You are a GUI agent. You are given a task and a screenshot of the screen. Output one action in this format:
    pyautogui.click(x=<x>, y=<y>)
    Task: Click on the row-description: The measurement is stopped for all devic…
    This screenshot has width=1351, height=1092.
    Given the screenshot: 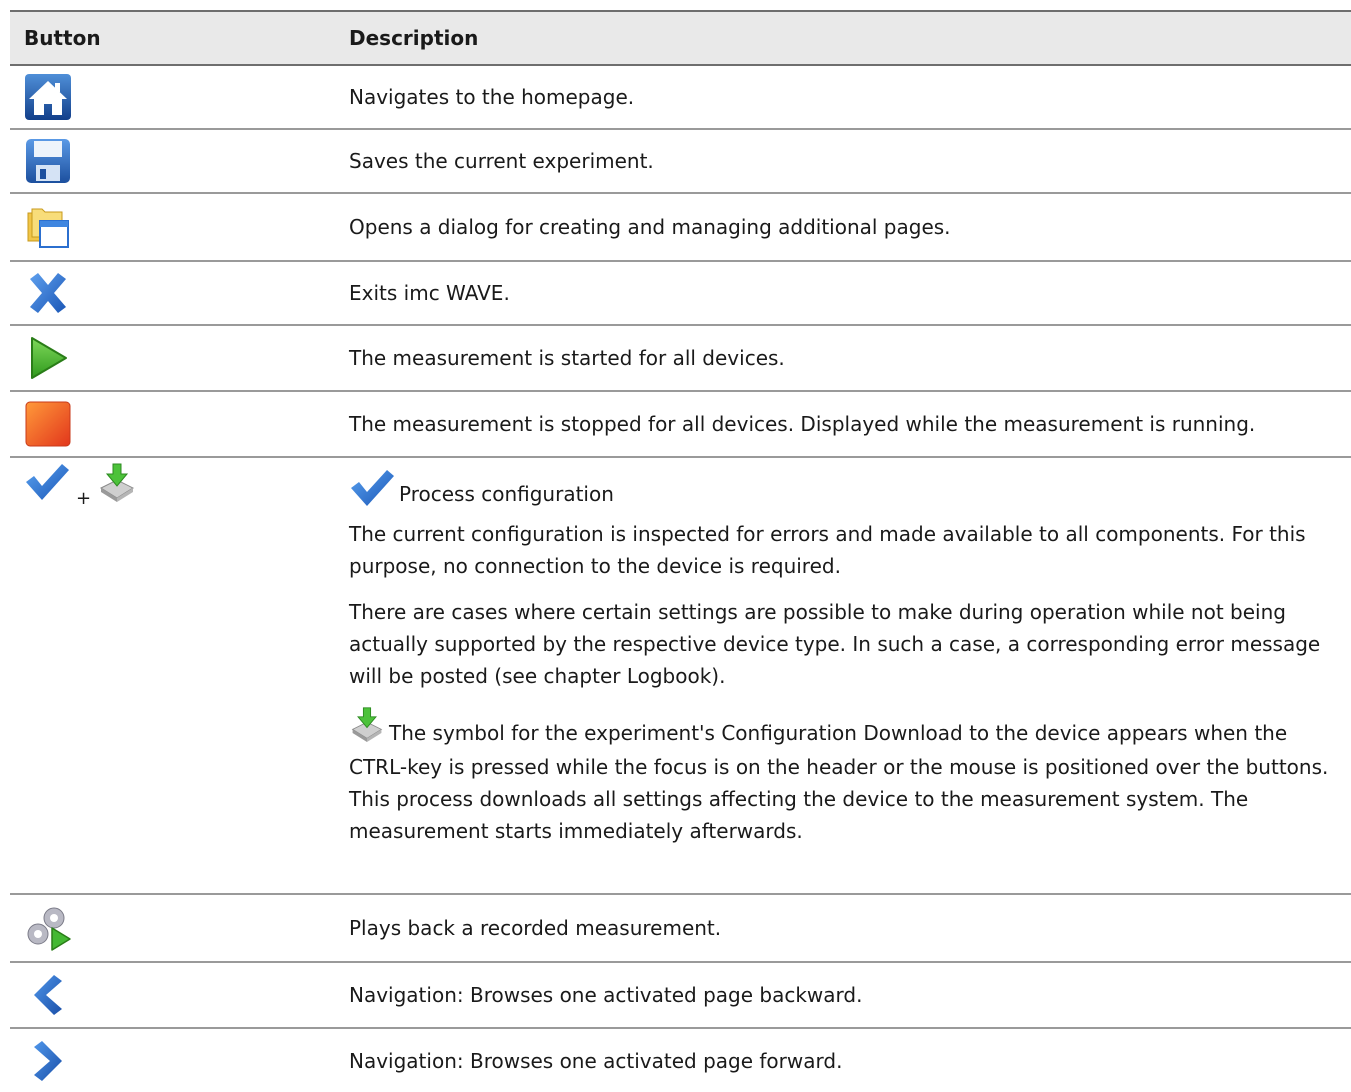 What is the action you would take?
    pyautogui.click(x=843, y=424)
    